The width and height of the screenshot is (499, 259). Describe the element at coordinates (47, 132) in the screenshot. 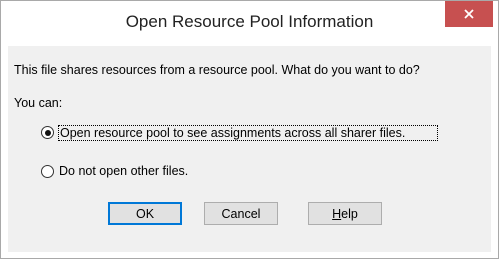

I see `radio-open-resource-pool` at that location.